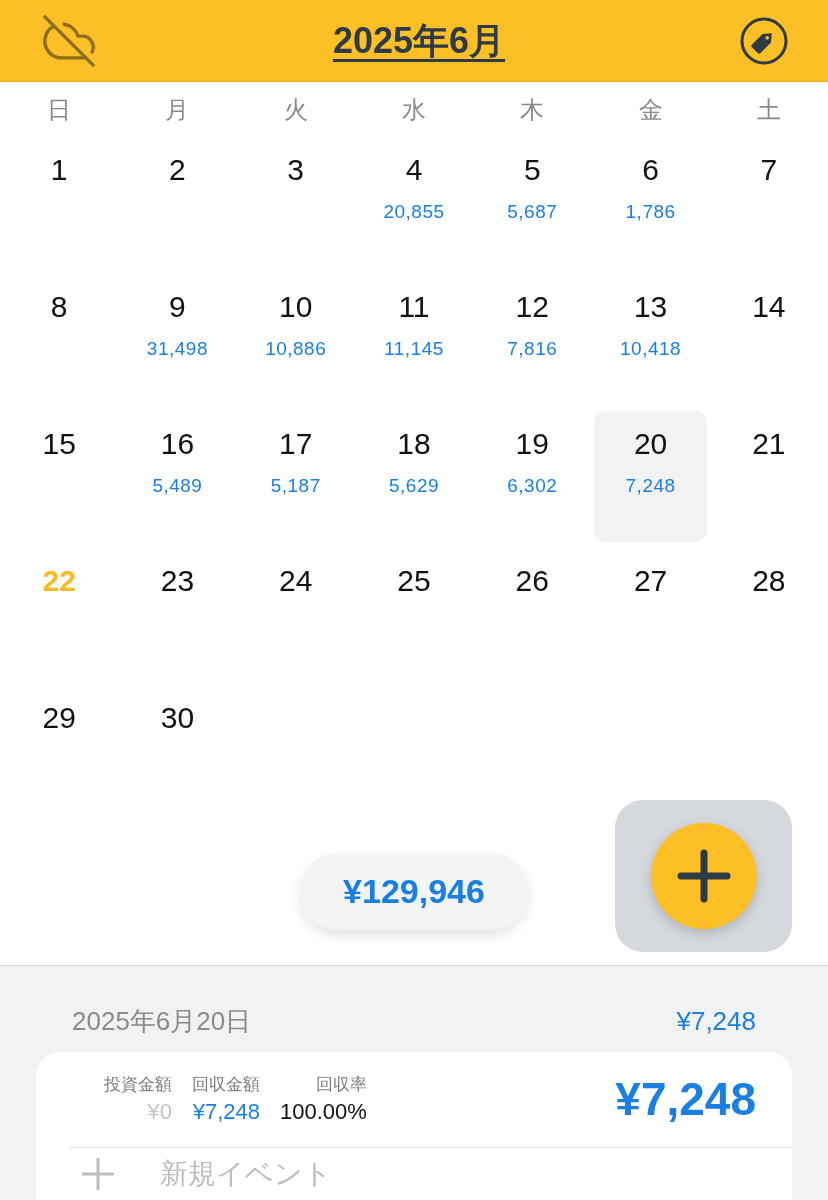 The image size is (828, 1200). Describe the element at coordinates (59, 109) in the screenshot. I see `weekday-label: 日` at that location.